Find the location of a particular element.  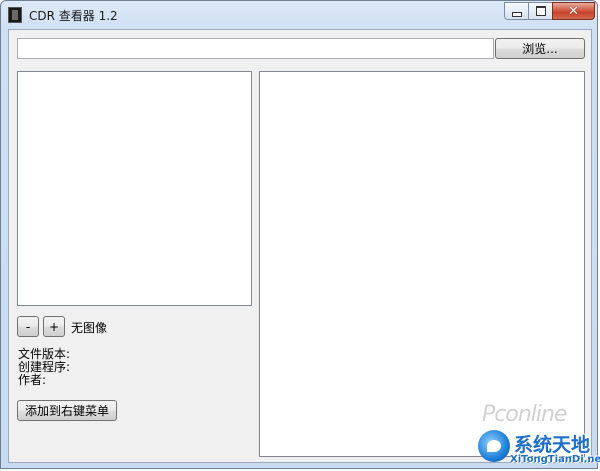

zoom-out-button: - is located at coordinates (28, 326).